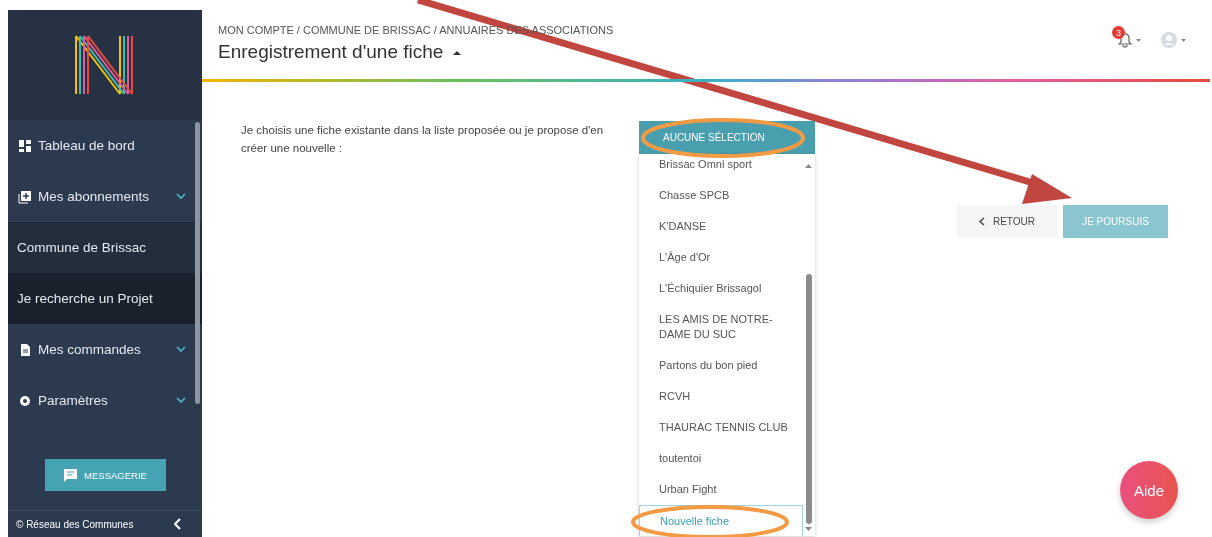 The image size is (1212, 537). Describe the element at coordinates (808, 166) in the screenshot. I see `scroll-up-icon` at that location.